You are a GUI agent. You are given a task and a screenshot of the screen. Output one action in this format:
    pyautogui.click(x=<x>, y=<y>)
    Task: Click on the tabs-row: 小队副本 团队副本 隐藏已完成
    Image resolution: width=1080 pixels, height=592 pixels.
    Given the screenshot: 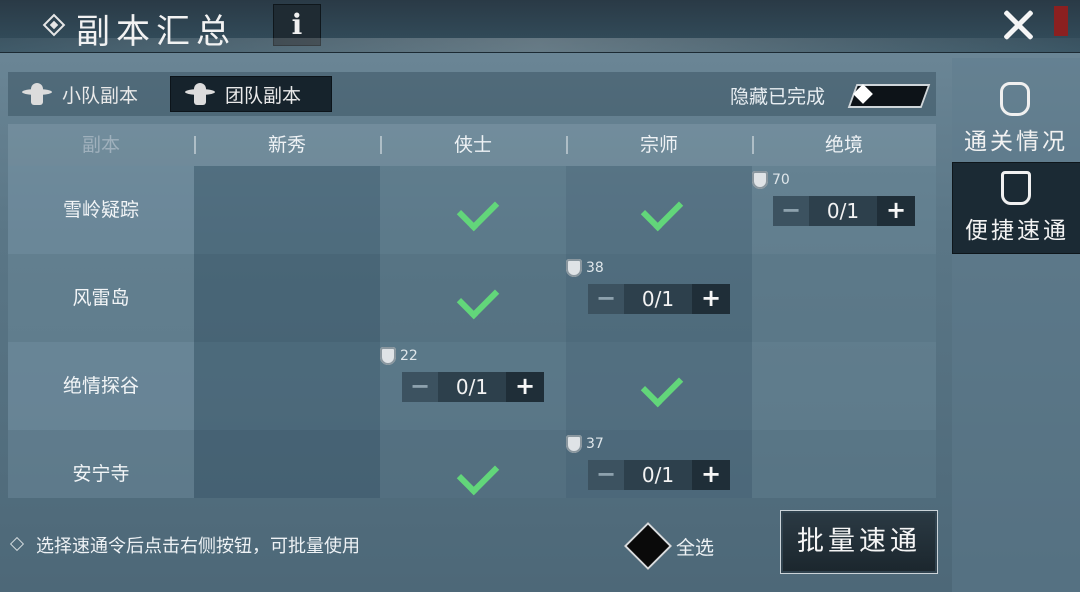 What is the action you would take?
    pyautogui.click(x=472, y=94)
    